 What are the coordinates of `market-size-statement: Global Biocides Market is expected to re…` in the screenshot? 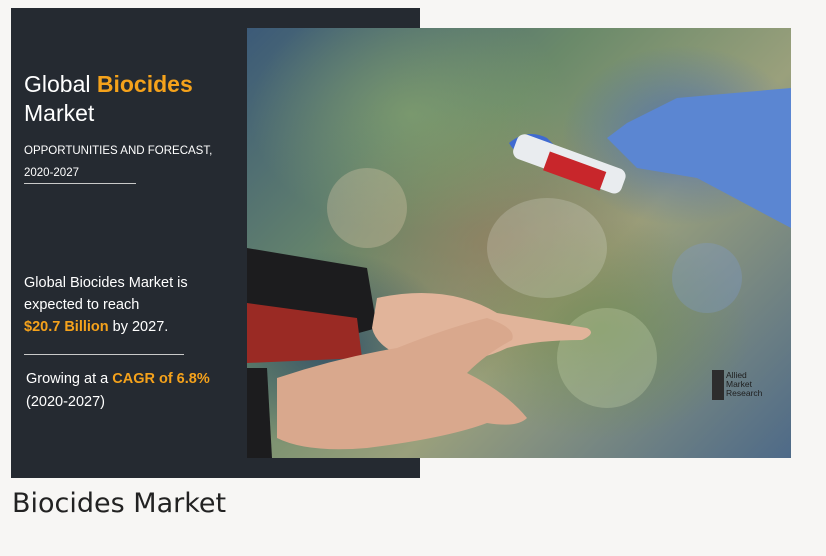 It's located at (134, 305).